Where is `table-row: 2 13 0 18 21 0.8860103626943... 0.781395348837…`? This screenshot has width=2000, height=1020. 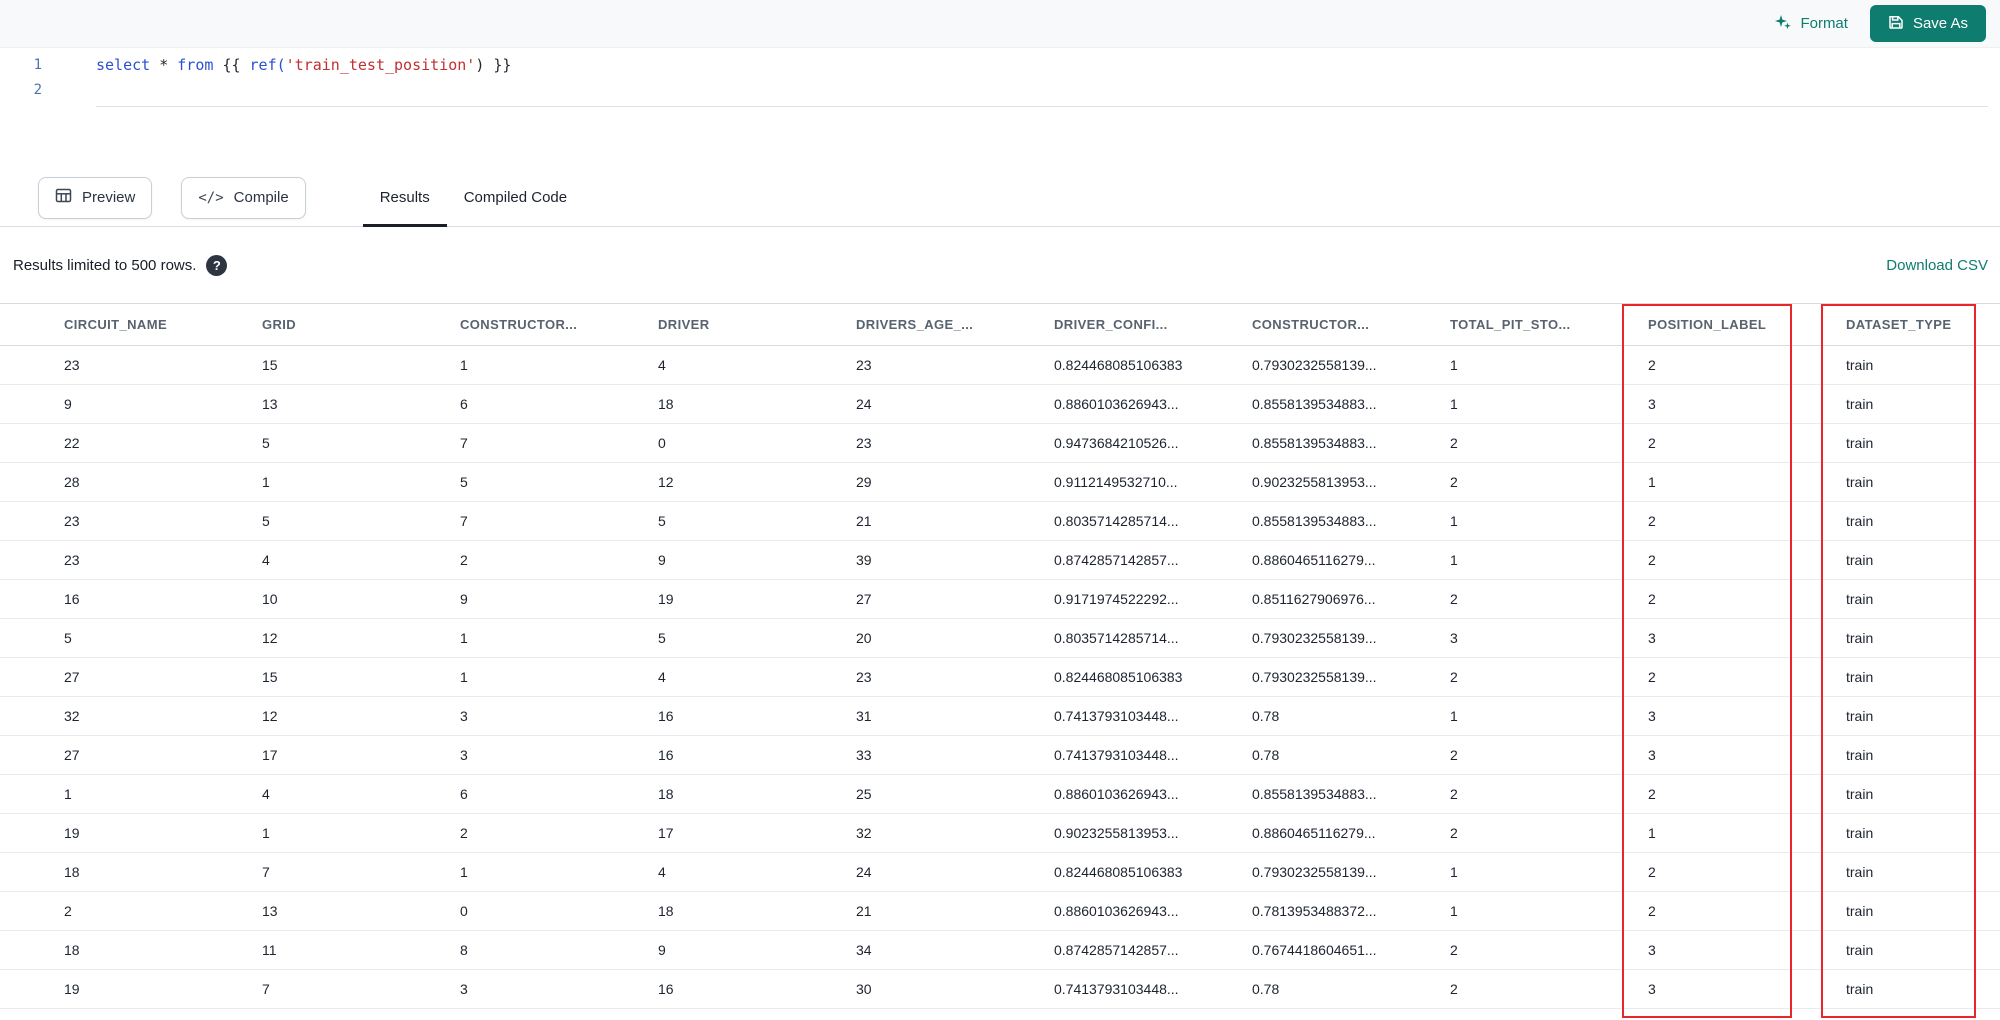 table-row: 2 13 0 18 21 0.8860103626943... 0.781395348837… is located at coordinates (1000, 911).